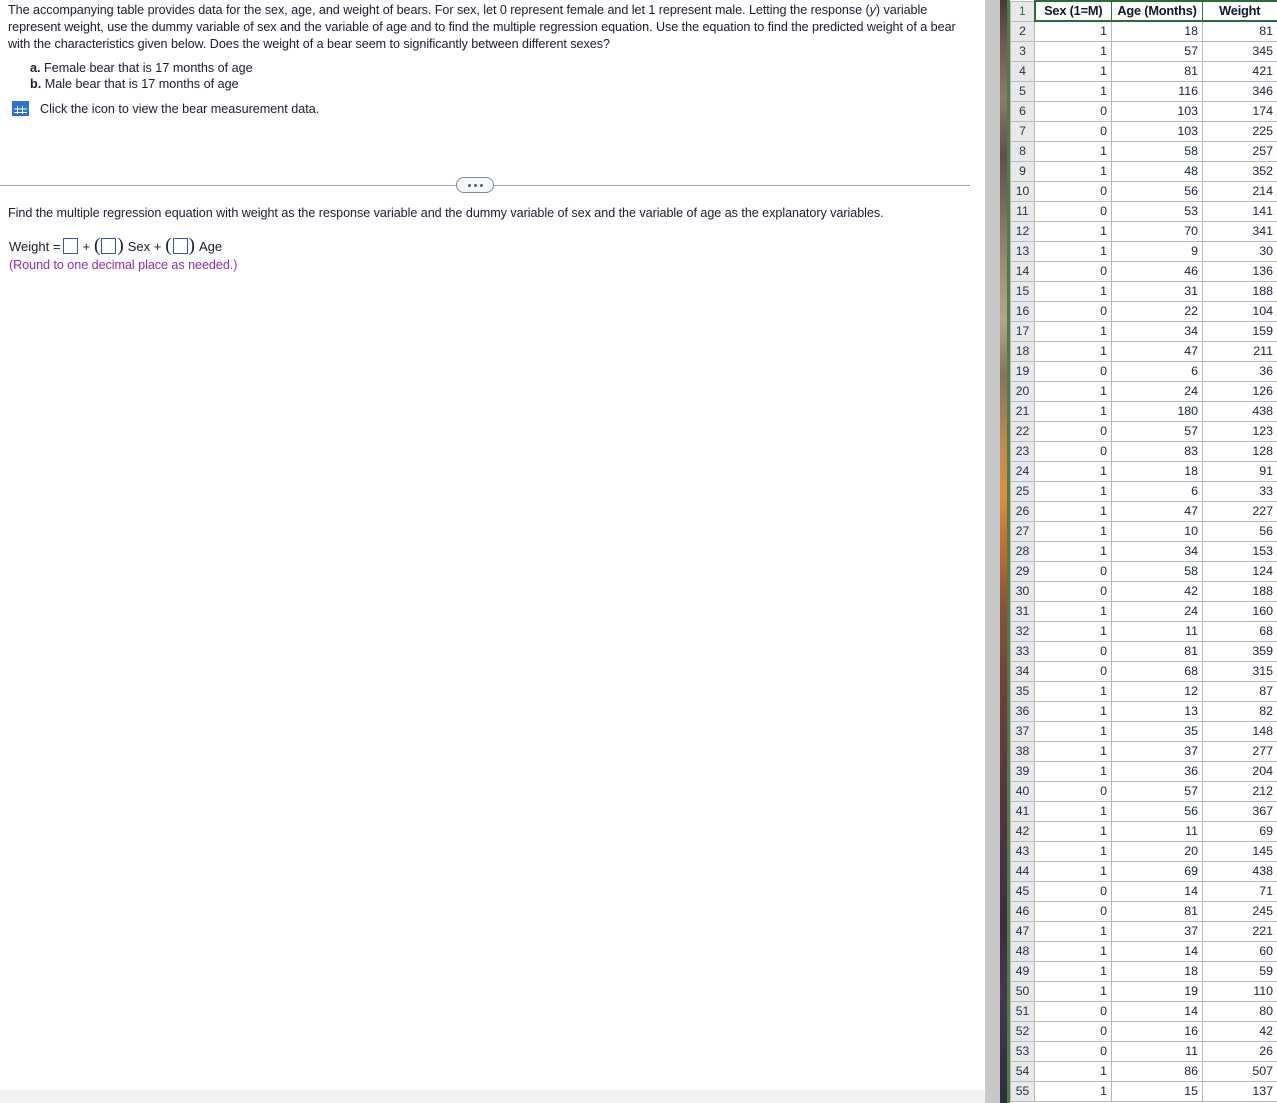 The height and width of the screenshot is (1103, 1277). I want to click on cell-weight: 110, so click(1239, 991).